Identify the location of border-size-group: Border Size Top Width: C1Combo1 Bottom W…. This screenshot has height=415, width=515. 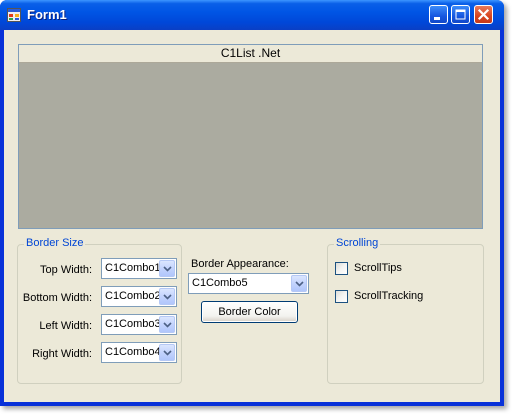
(99, 310).